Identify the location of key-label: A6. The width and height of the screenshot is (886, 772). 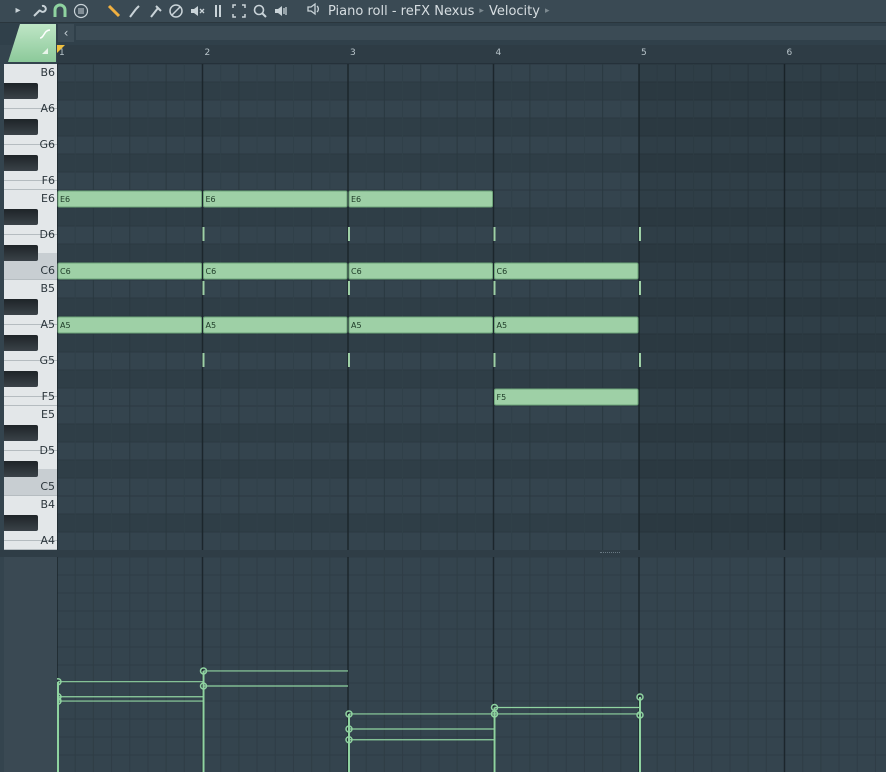
(47, 108).